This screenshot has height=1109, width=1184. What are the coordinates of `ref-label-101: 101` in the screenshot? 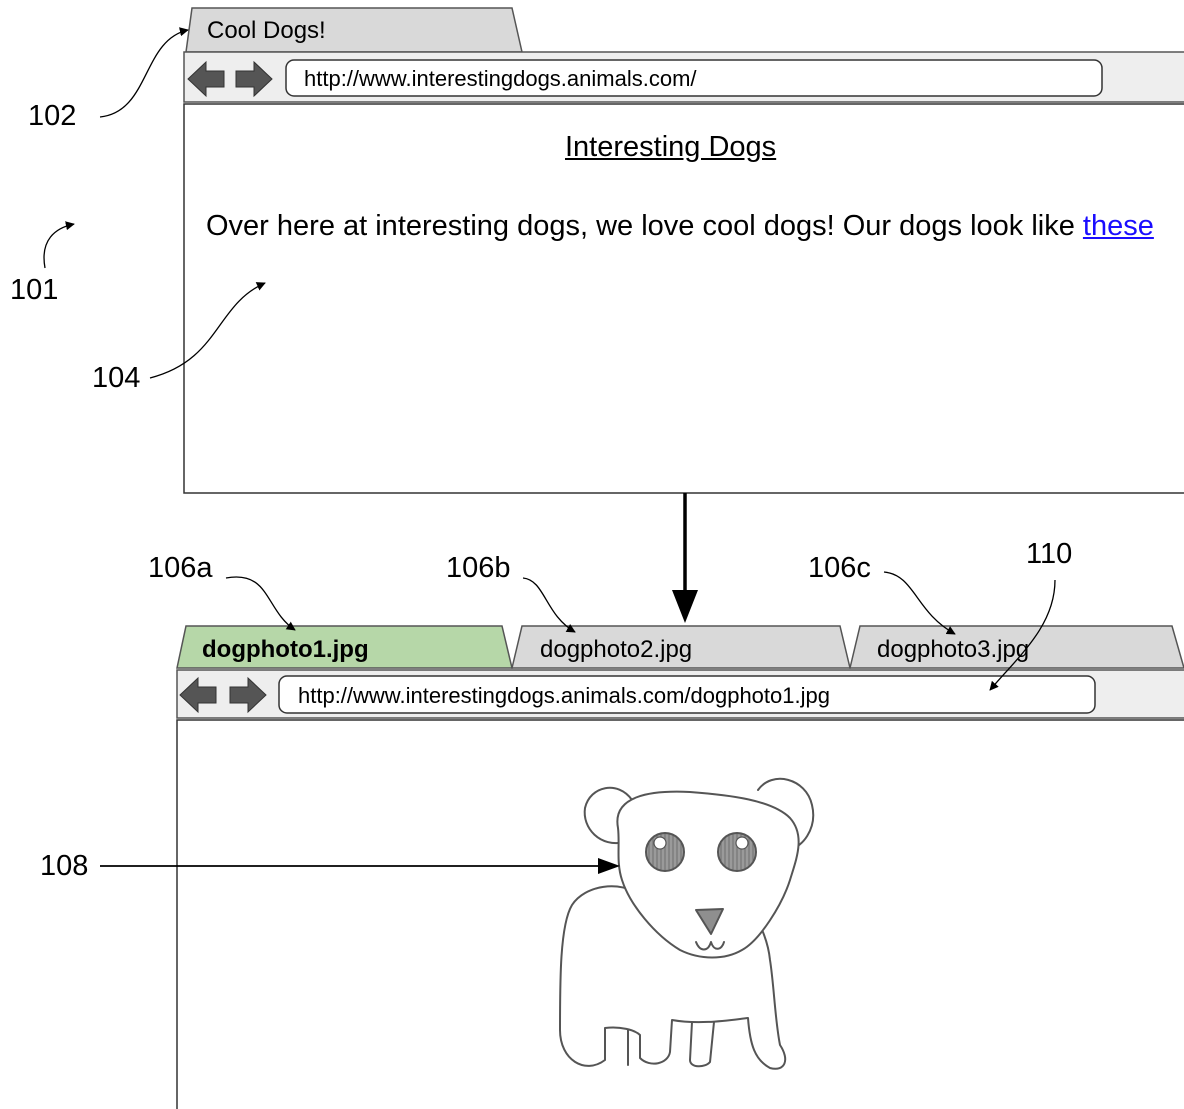 It's located at (34, 290).